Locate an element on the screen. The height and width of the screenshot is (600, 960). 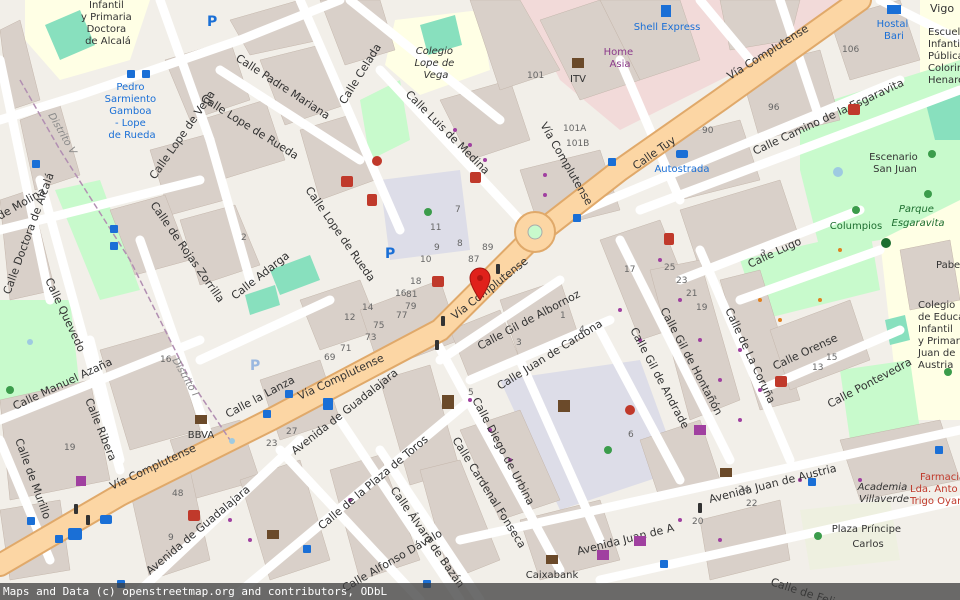
itv-icon is located at coordinates (578, 63).